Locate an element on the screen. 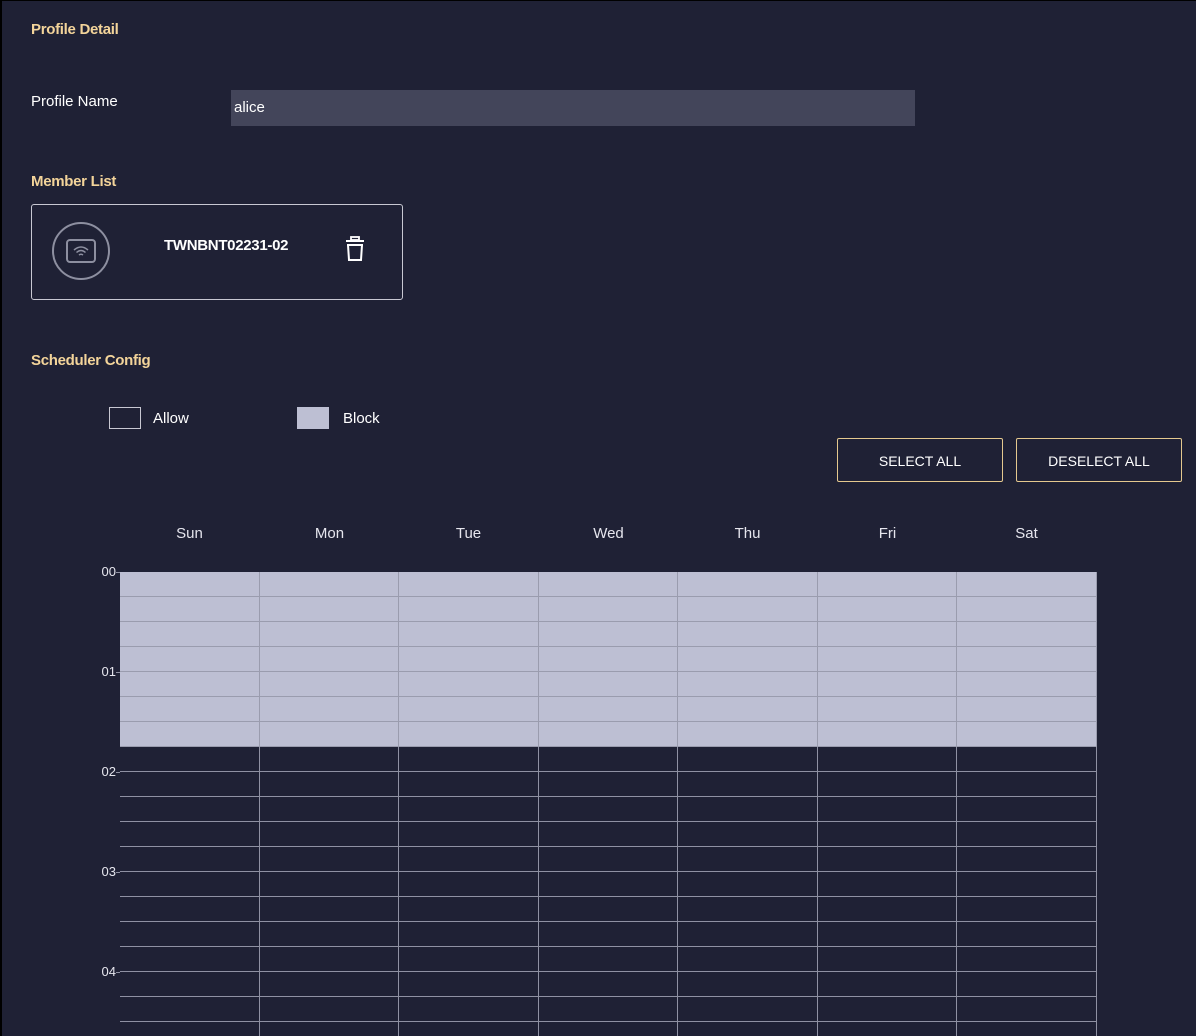 This screenshot has width=1196, height=1036. select-all-button: SELECT ALL is located at coordinates (920, 460).